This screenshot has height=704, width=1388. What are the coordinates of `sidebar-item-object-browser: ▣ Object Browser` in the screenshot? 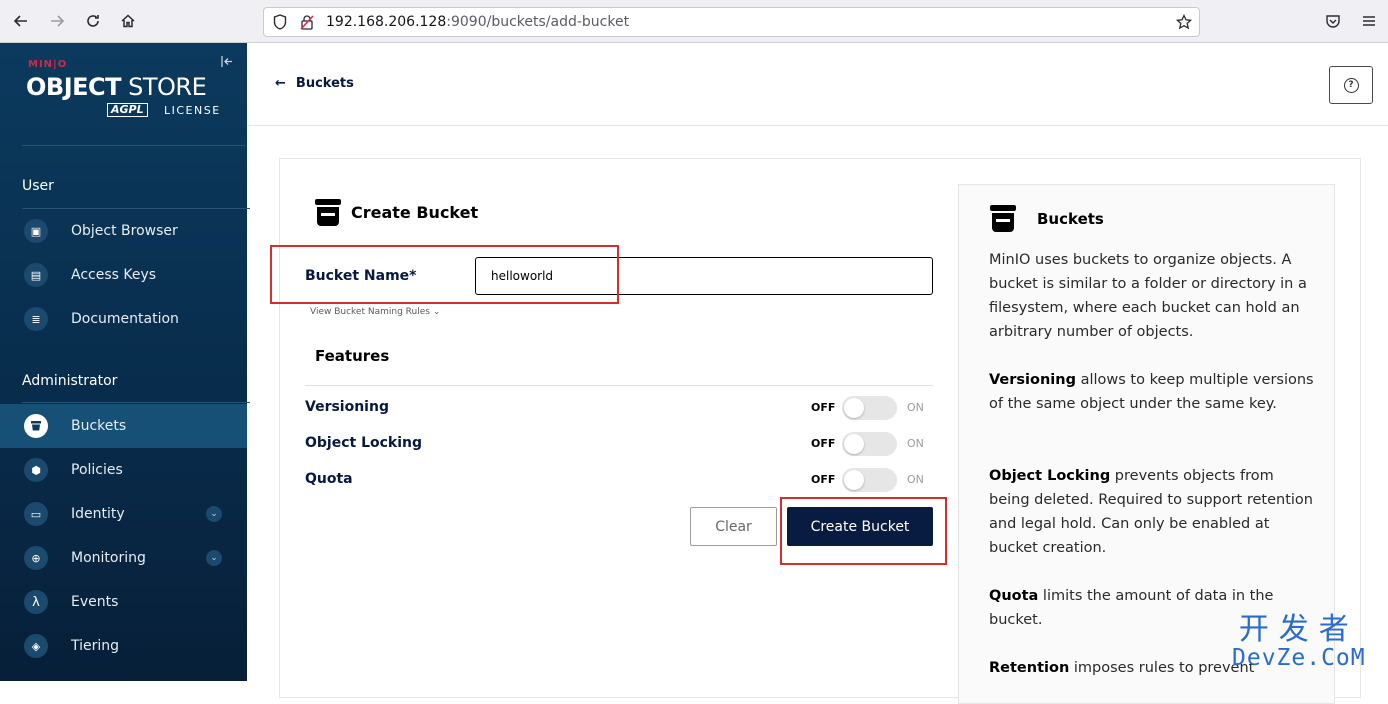 It's located at (123, 231).